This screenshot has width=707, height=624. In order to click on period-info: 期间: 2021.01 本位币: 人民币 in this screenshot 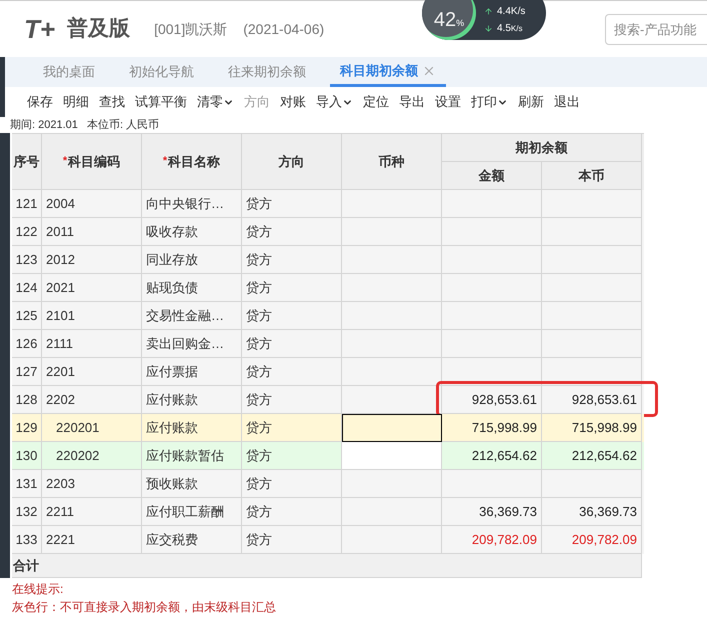, I will do `click(84, 125)`.